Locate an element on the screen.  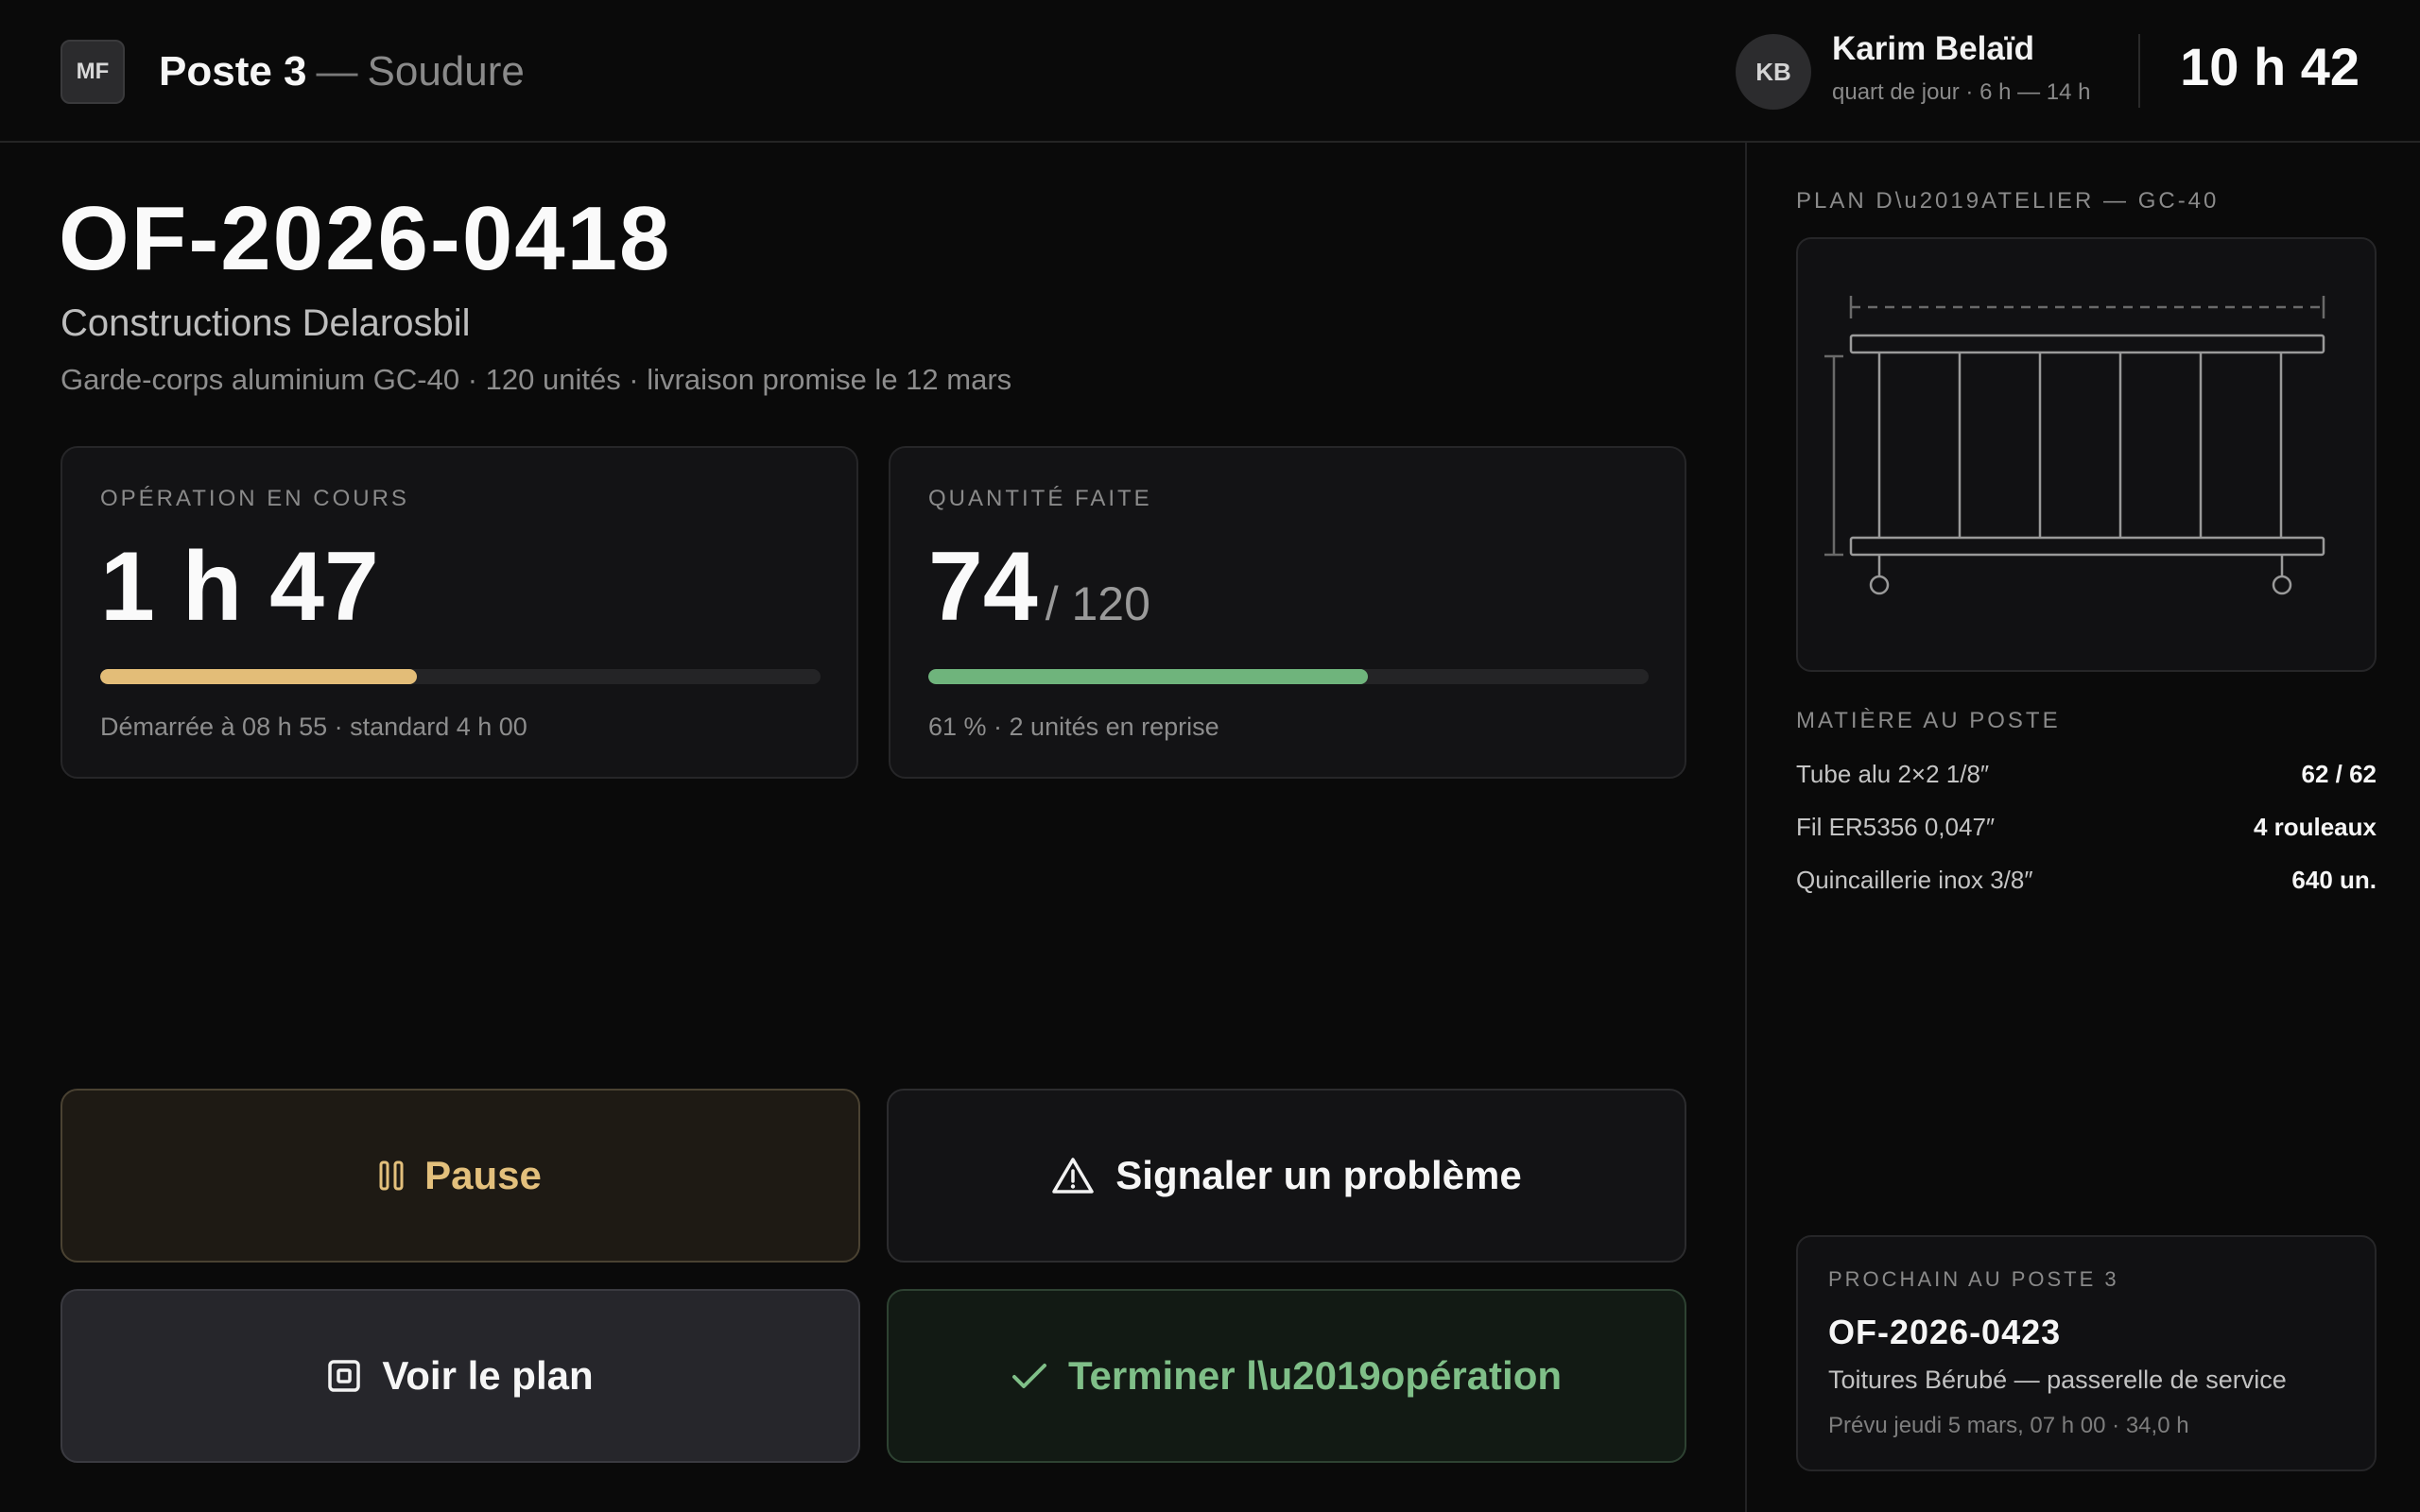
next-order-label: PROCHAIN AU POSTE 3 is located at coordinates (1973, 1279).